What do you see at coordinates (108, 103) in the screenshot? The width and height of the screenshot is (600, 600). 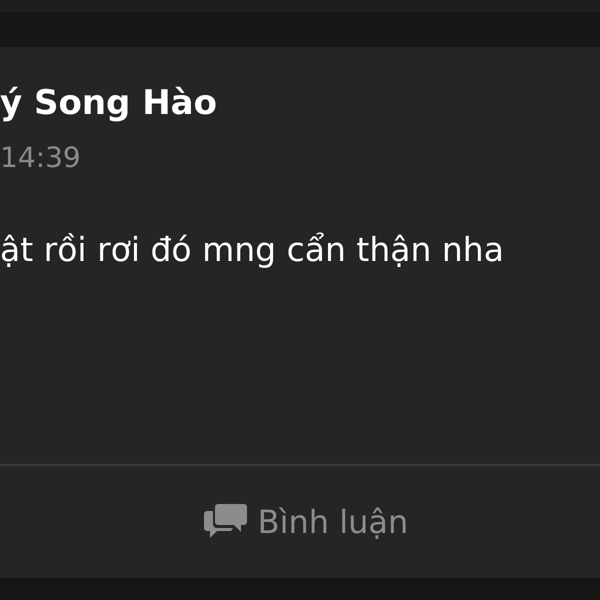 I see `author-name: ý Song Hào` at bounding box center [108, 103].